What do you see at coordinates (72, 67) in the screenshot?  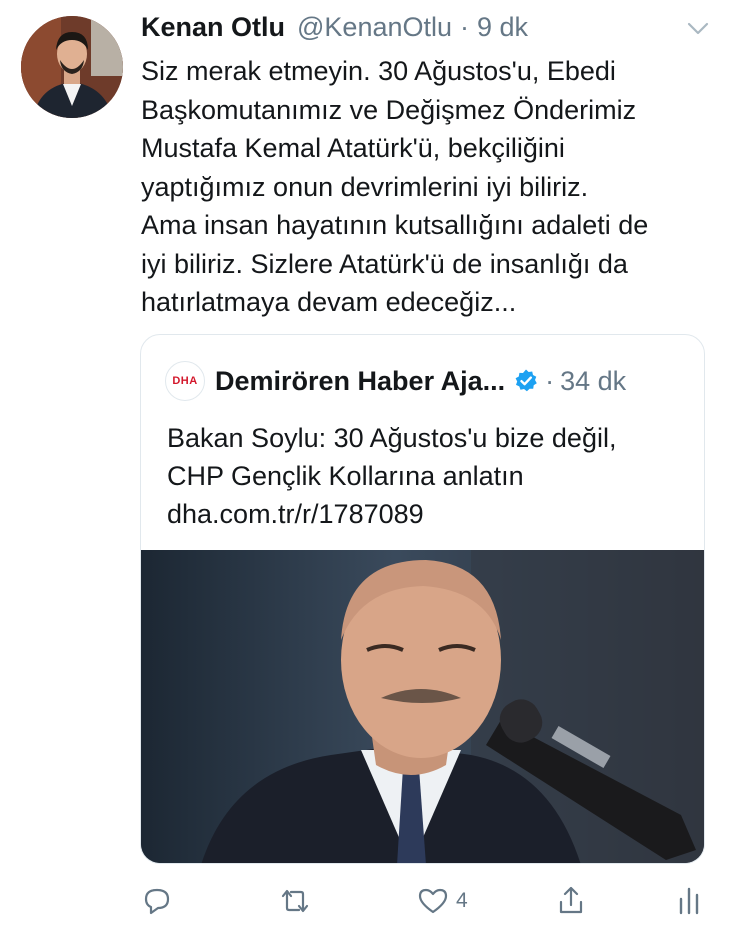 I see `author-avatar` at bounding box center [72, 67].